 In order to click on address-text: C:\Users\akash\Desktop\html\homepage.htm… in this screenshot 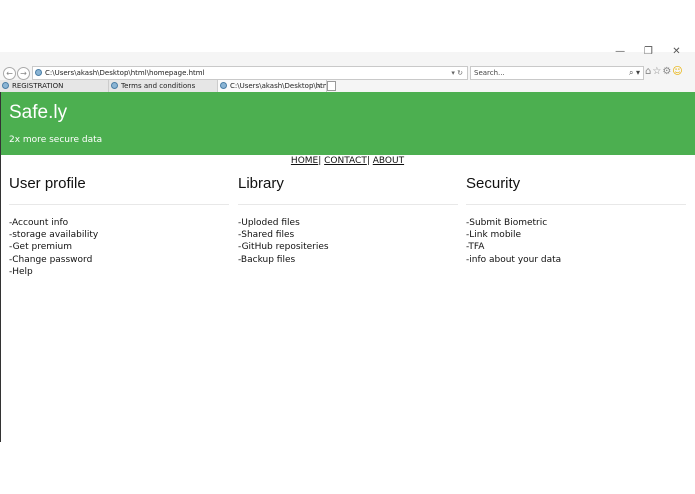, I will do `click(125, 73)`.